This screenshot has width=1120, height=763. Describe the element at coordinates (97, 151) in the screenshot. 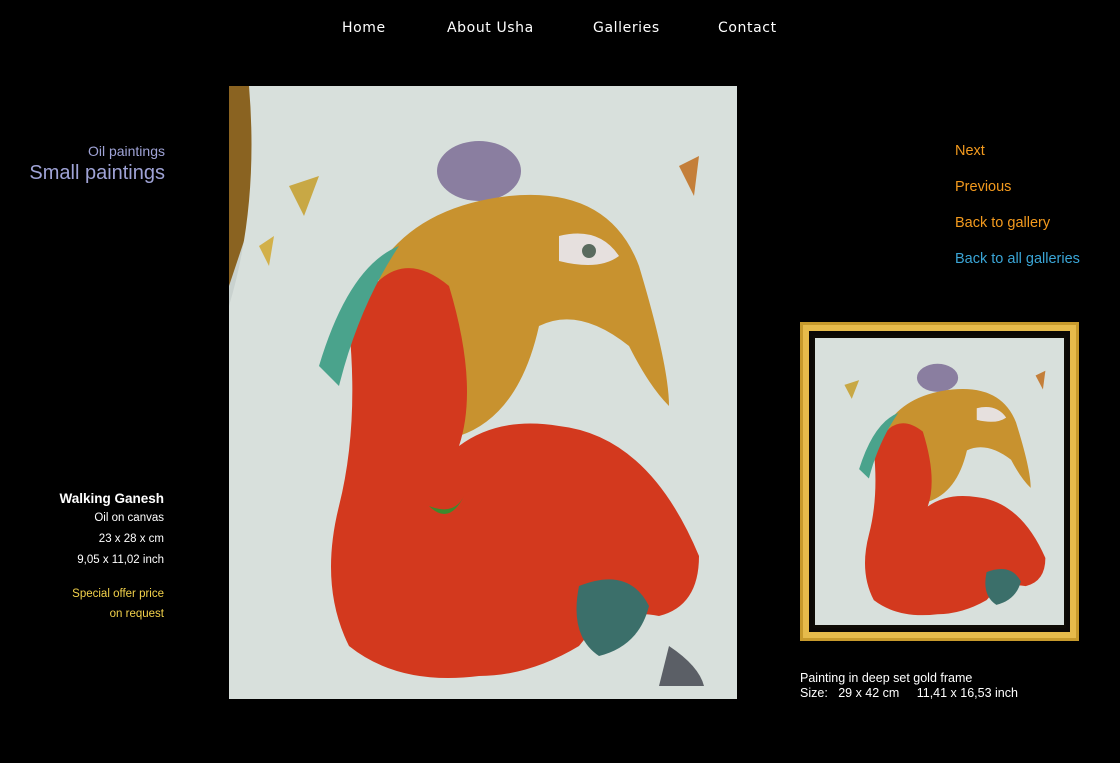

I see `category-oil-paintings: Oil paintings` at that location.